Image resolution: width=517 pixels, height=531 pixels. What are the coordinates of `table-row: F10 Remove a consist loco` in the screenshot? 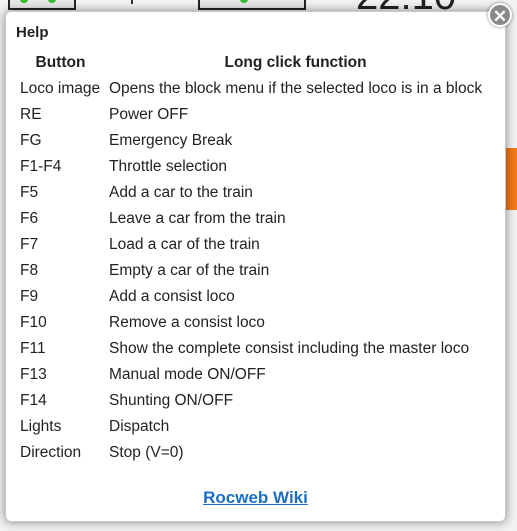 It's located at (251, 323).